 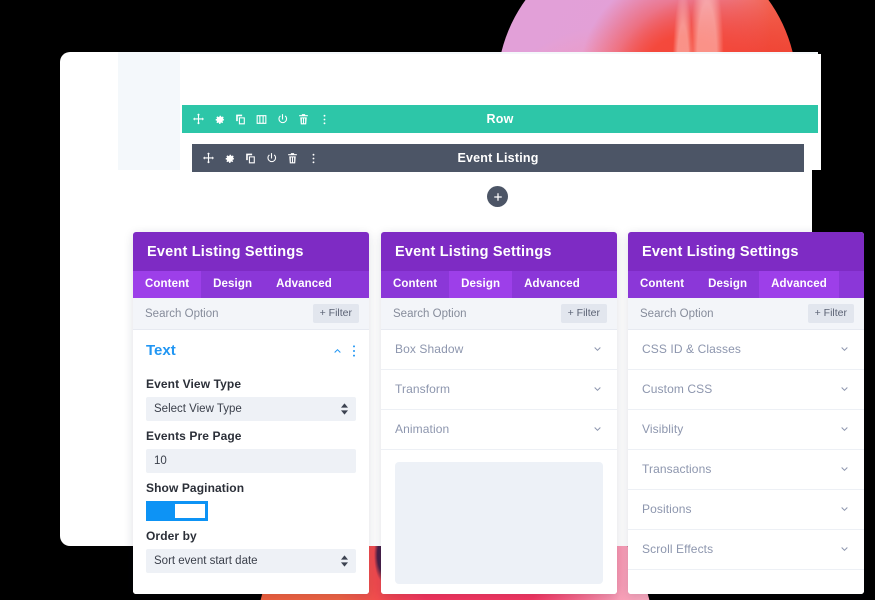 I want to click on add-module-button, so click(x=497, y=196).